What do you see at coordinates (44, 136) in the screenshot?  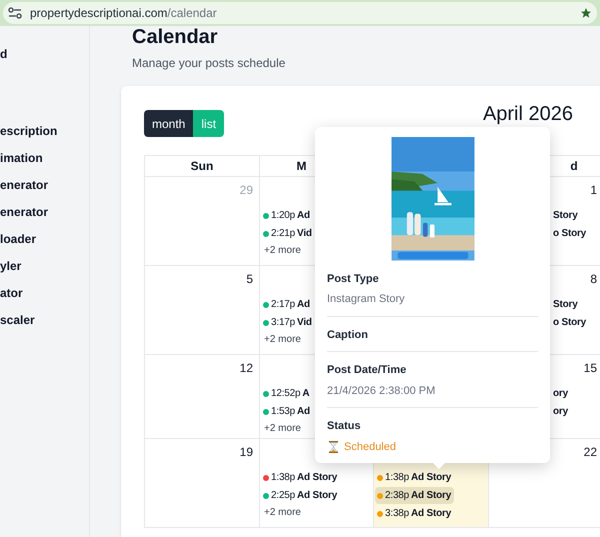 I see `sidebar-item: escription` at bounding box center [44, 136].